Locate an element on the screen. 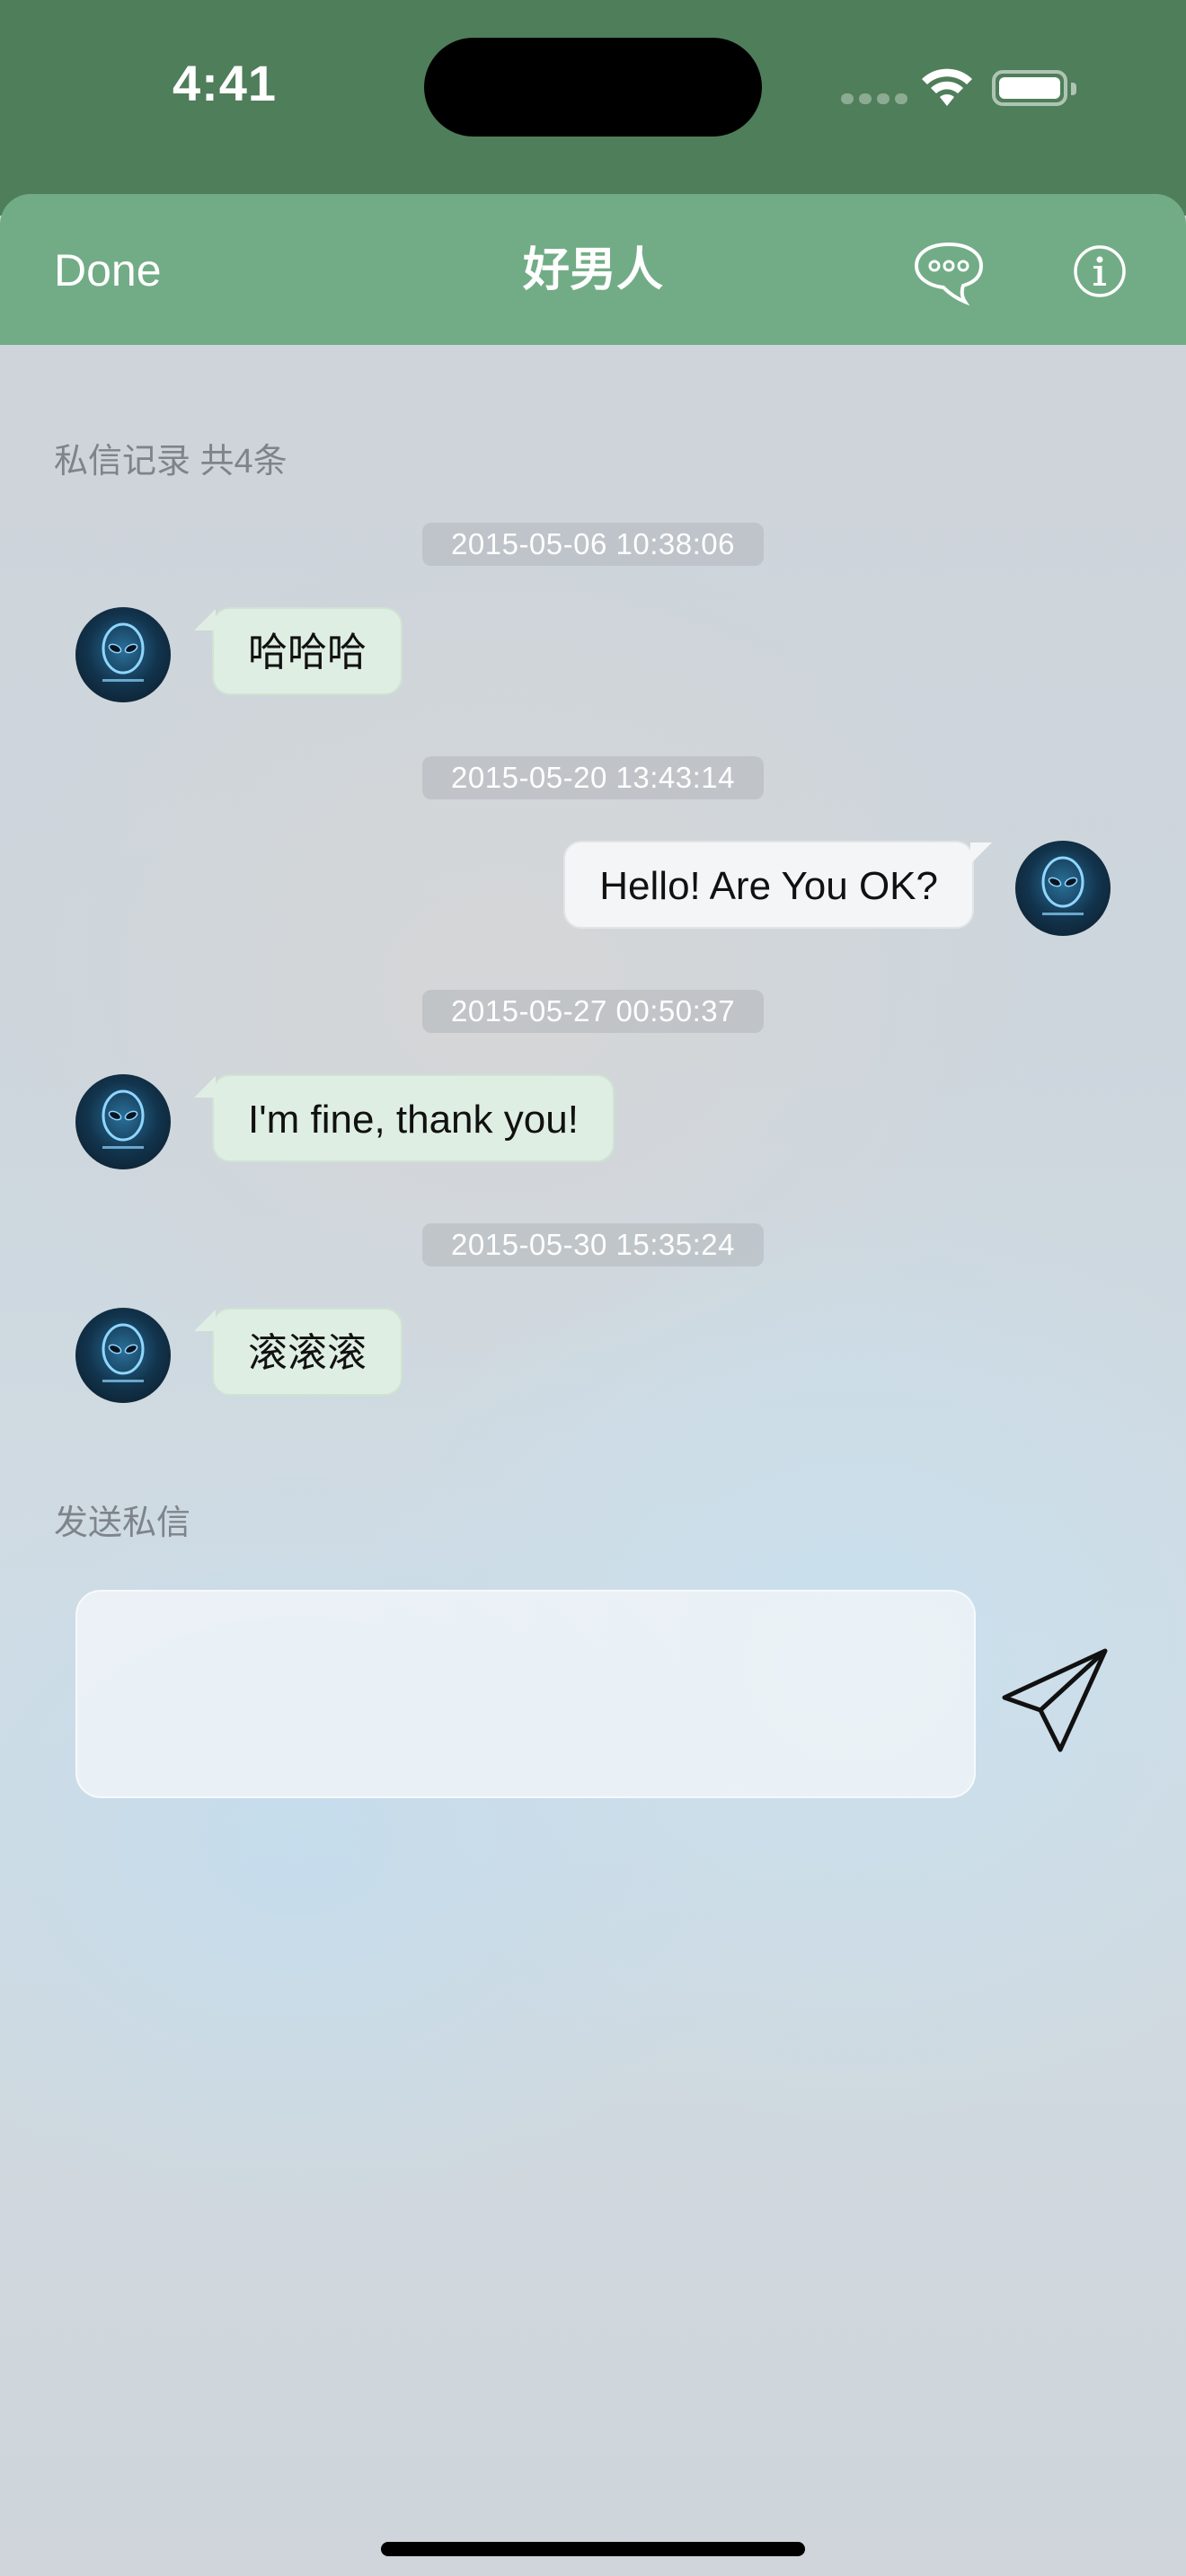  message-bubble-outgoing: Hello! Are You OK? is located at coordinates (768, 885).